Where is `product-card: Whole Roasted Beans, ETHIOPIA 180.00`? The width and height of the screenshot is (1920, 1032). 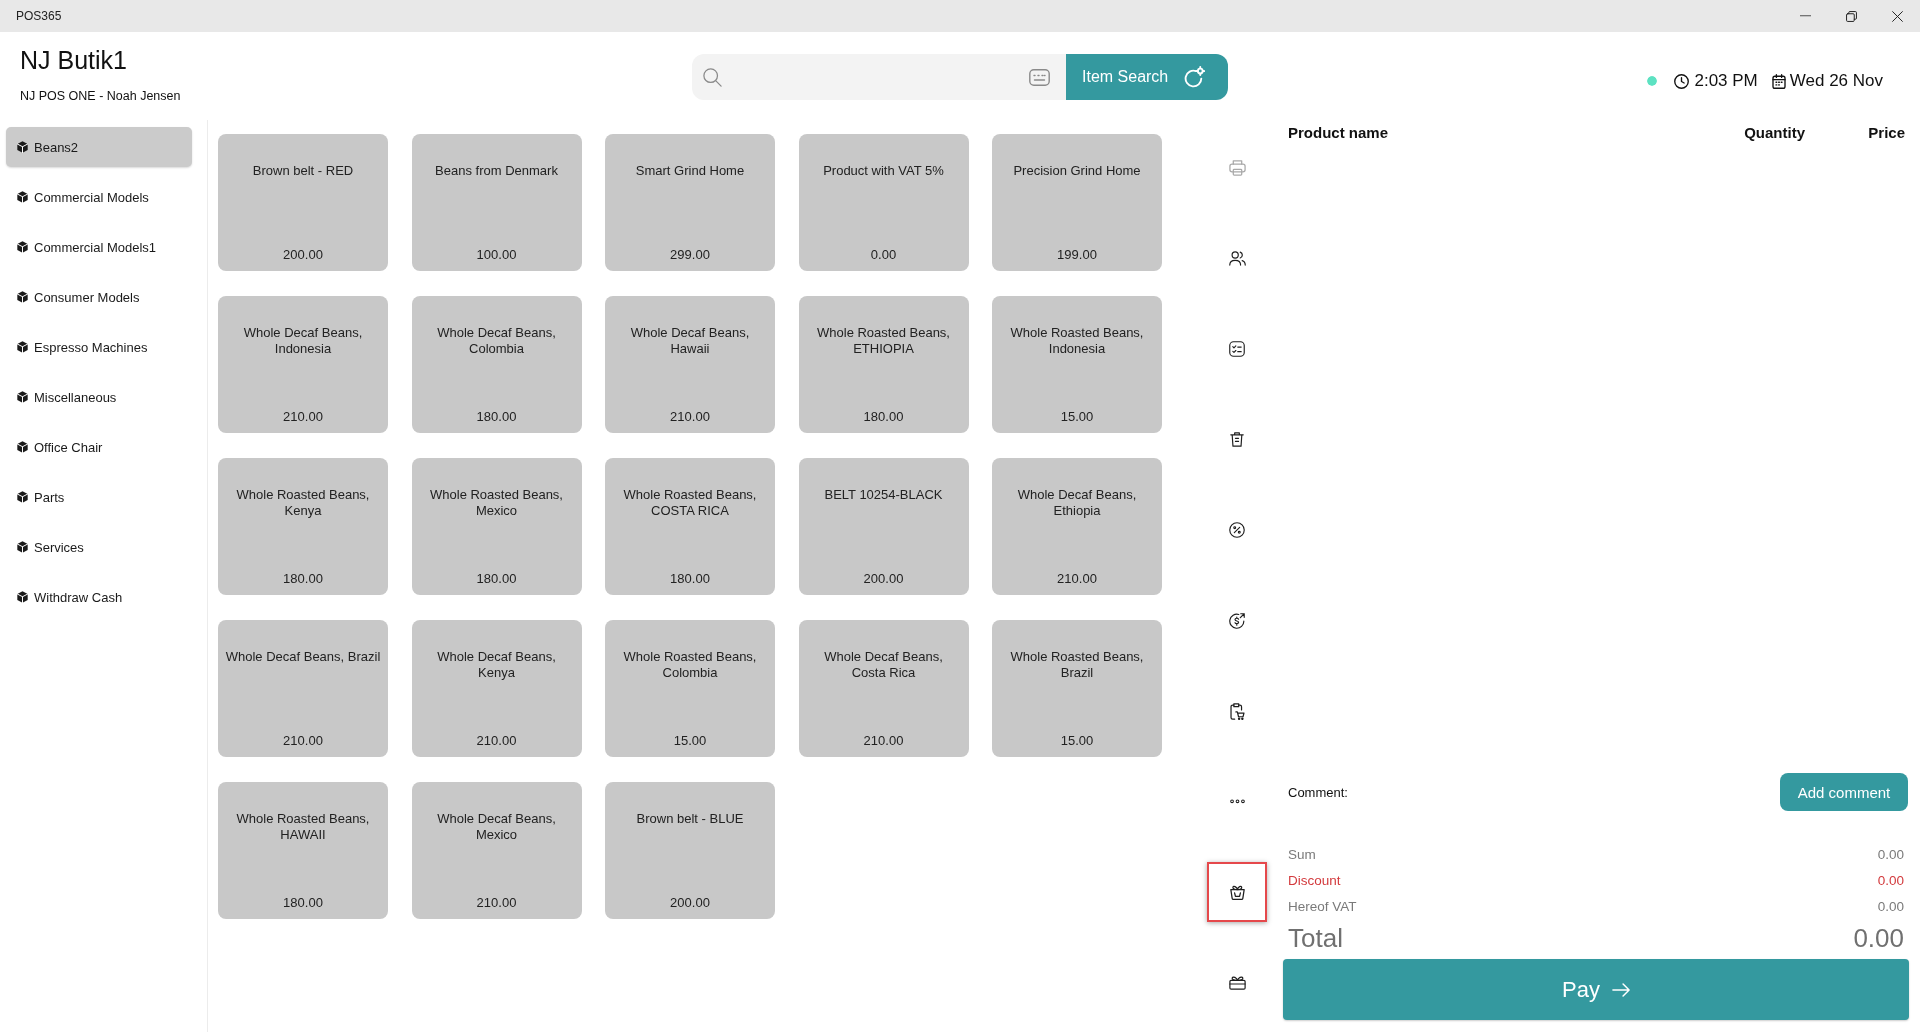 product-card: Whole Roasted Beans, ETHIOPIA 180.00 is located at coordinates (883, 364).